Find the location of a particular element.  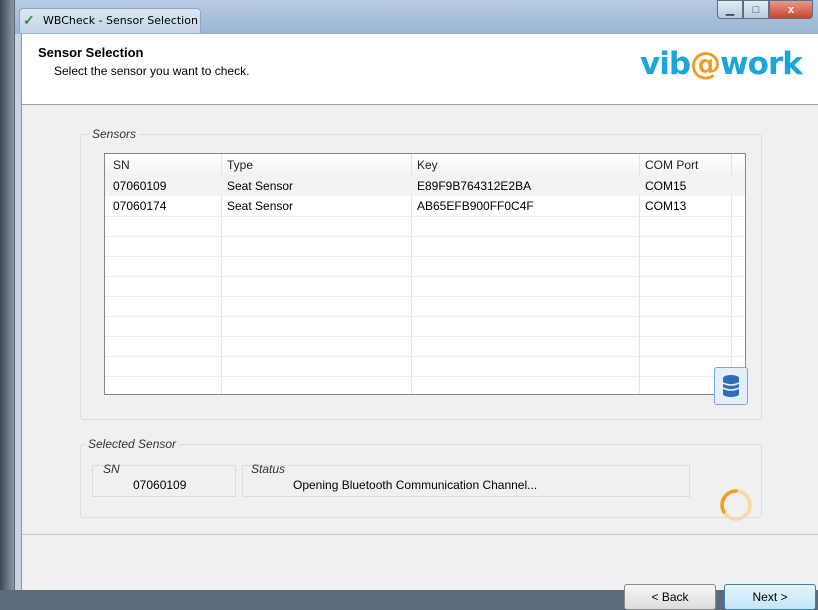

sn-value: 07060109 is located at coordinates (160, 485).